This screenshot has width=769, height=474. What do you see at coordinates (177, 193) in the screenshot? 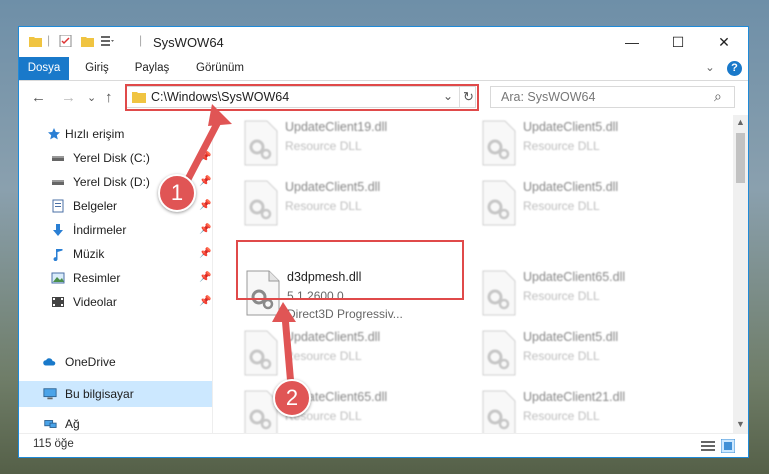
I see `step-badge-1: 1` at bounding box center [177, 193].